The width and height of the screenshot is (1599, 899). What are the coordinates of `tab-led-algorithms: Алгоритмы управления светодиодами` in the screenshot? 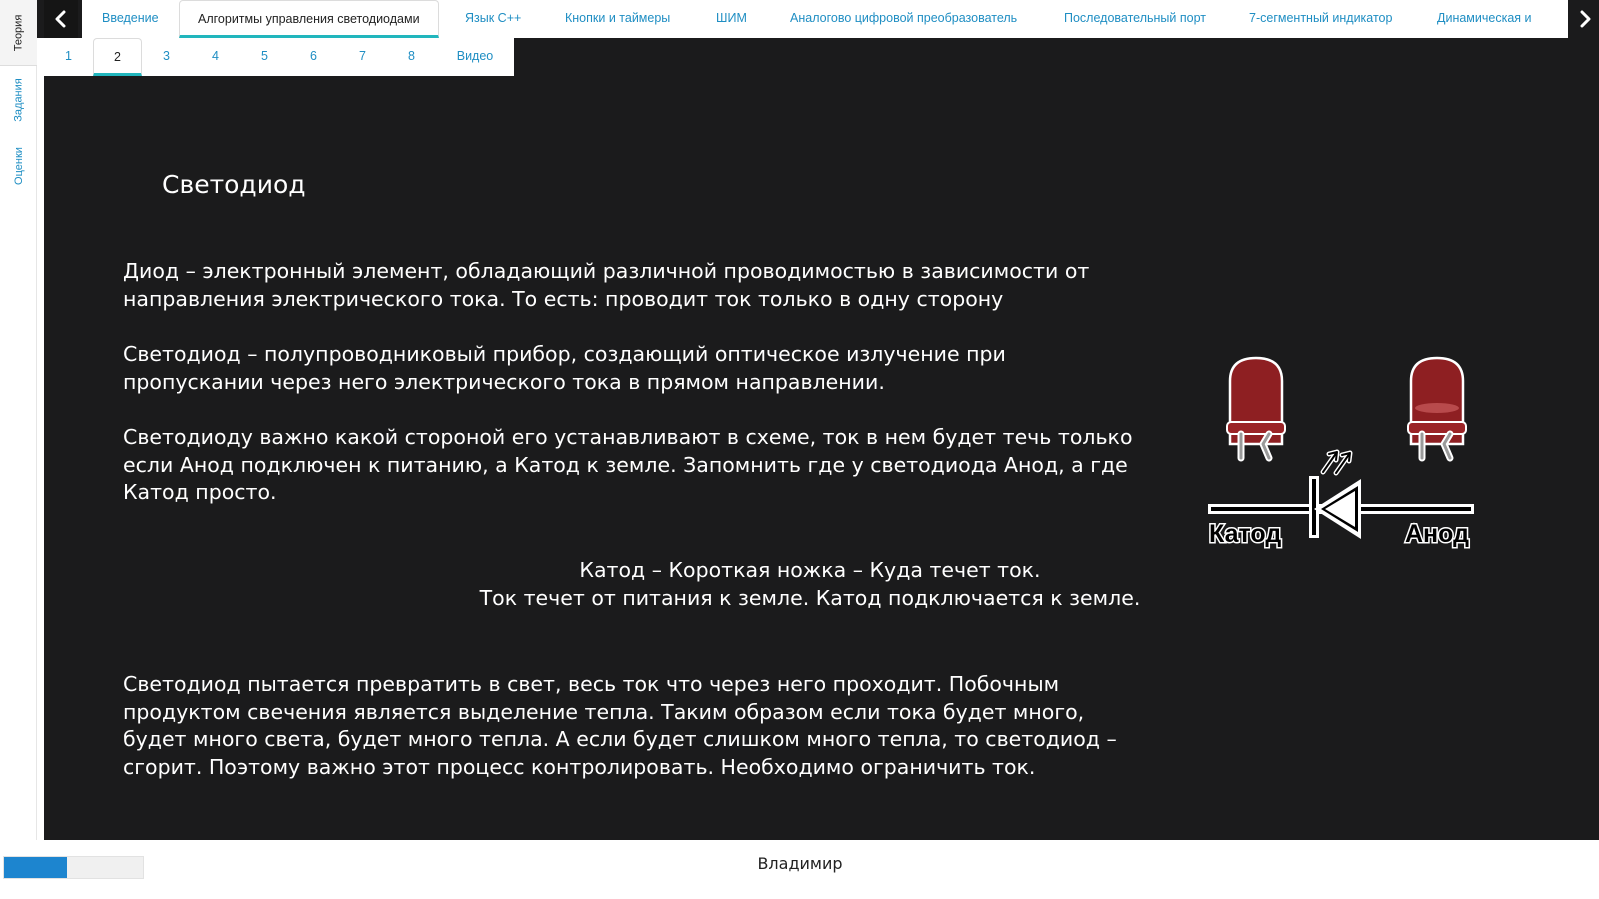 It's located at (309, 19).